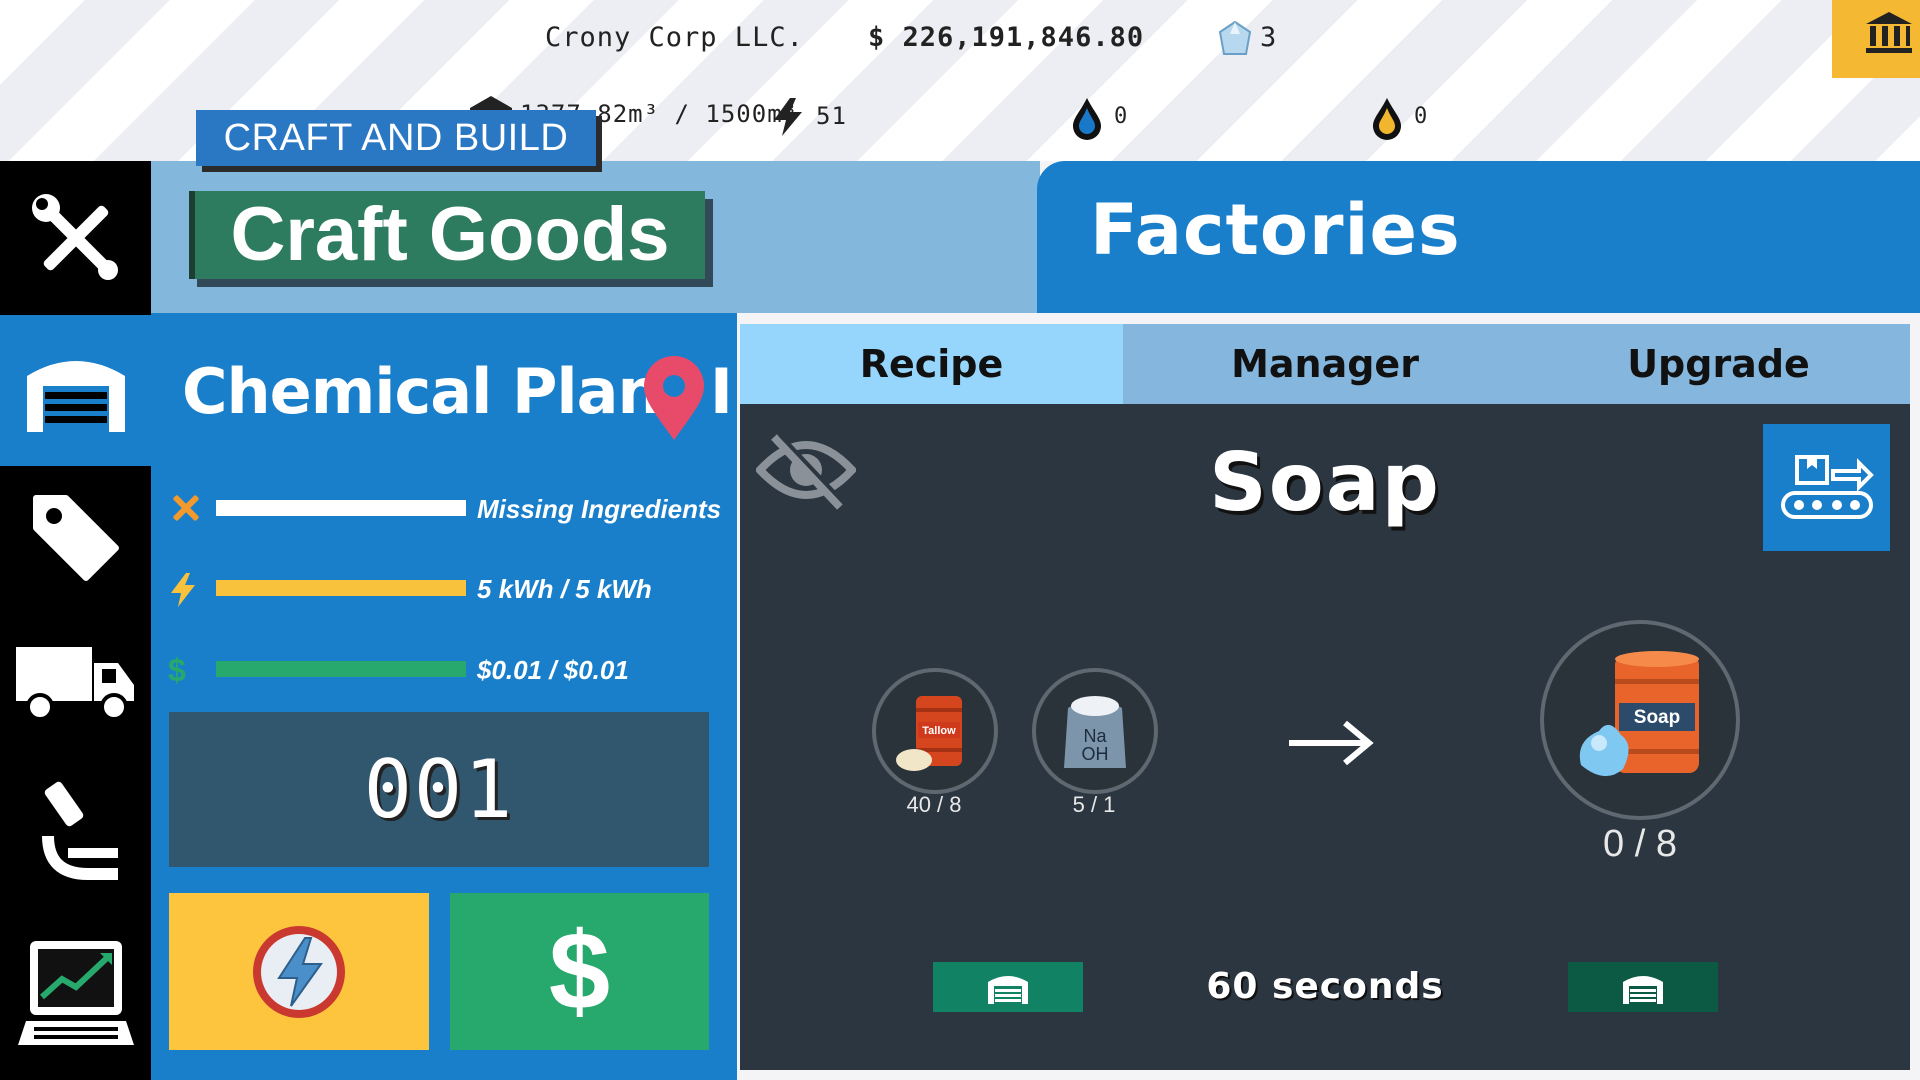 This screenshot has width=1920, height=1080. I want to click on laptop-chart-icon, so click(75, 993).